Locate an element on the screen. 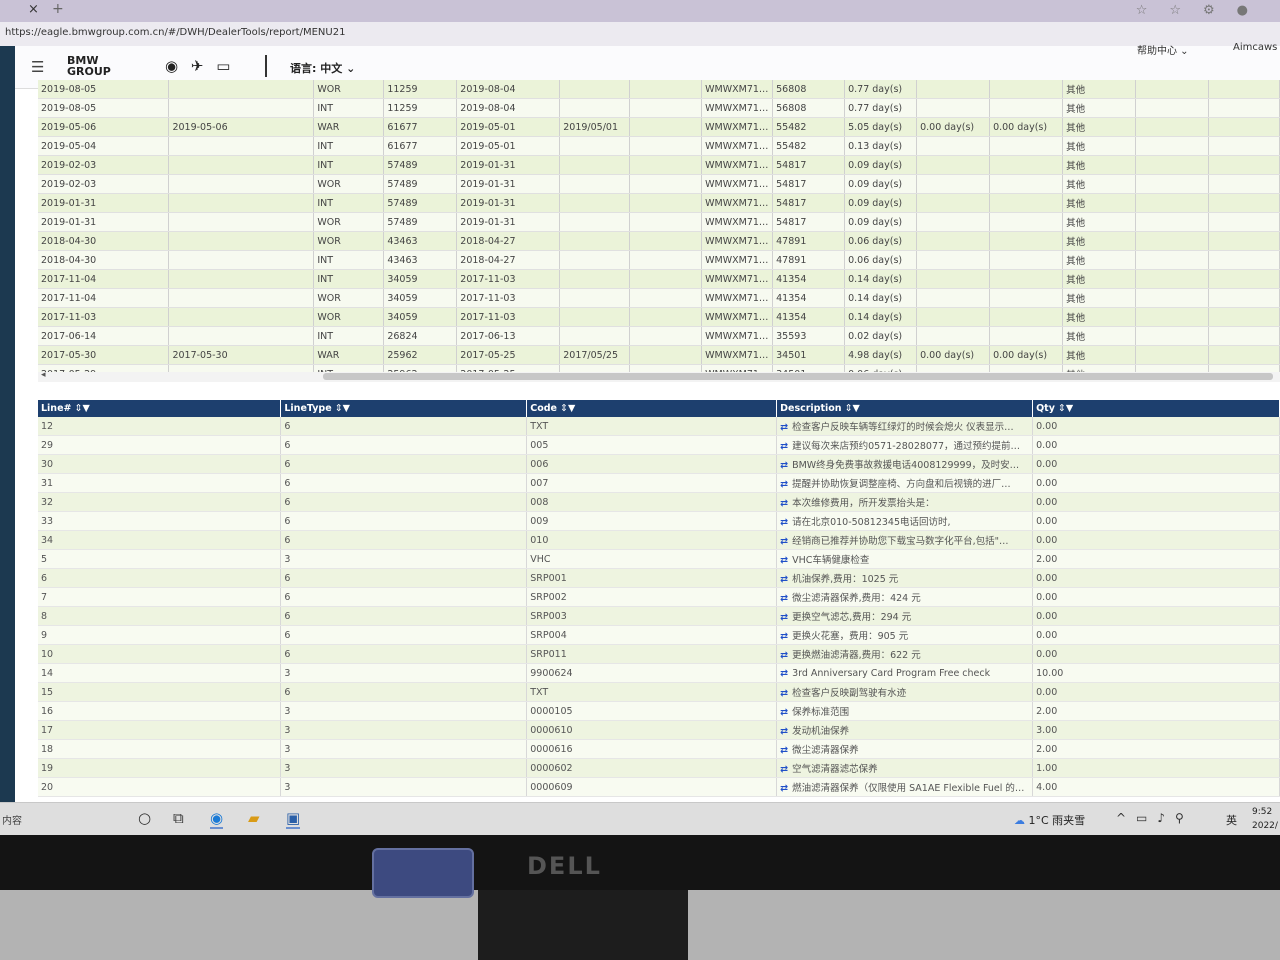 The width and height of the screenshot is (1280, 960). table-row: 19 3 0000602 ⇄ 空气滤清器滤芯保养 1.00 is located at coordinates (659, 768).